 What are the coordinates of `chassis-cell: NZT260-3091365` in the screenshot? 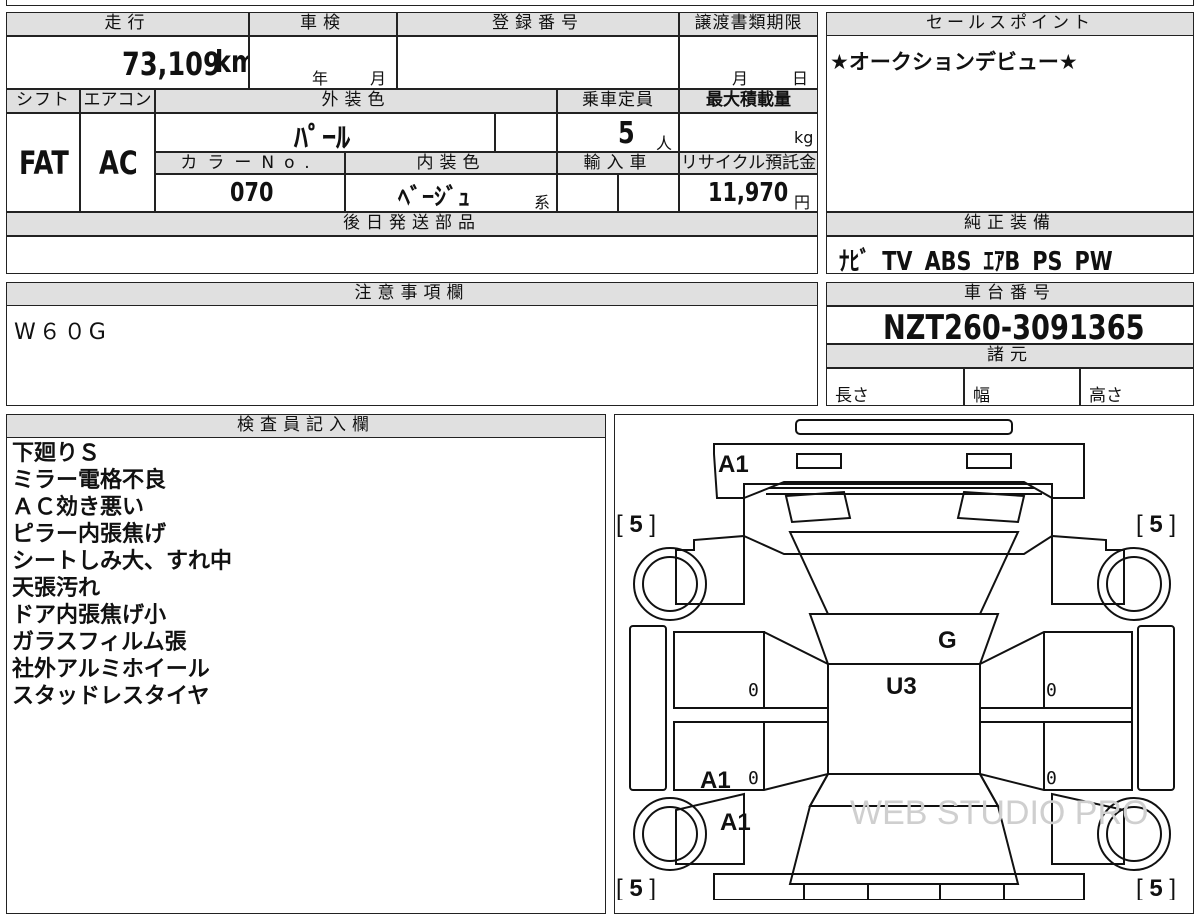 It's located at (1010, 325).